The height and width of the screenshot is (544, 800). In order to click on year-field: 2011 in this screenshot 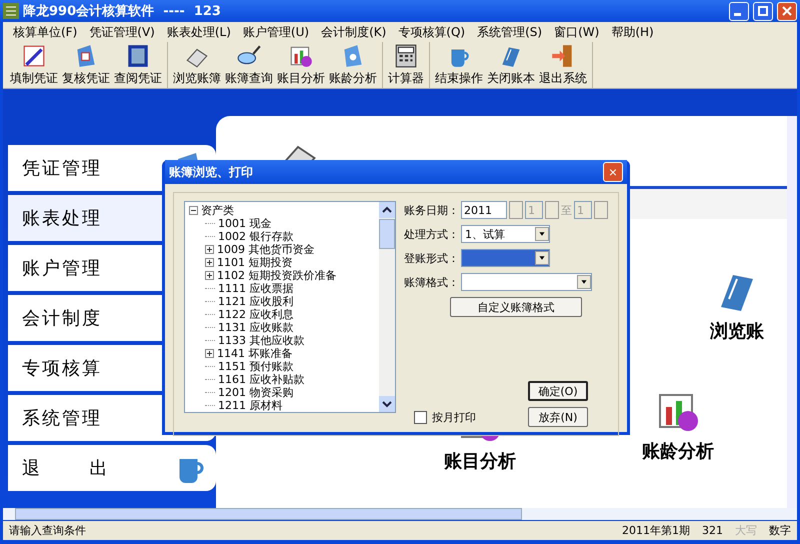, I will do `click(484, 210)`.